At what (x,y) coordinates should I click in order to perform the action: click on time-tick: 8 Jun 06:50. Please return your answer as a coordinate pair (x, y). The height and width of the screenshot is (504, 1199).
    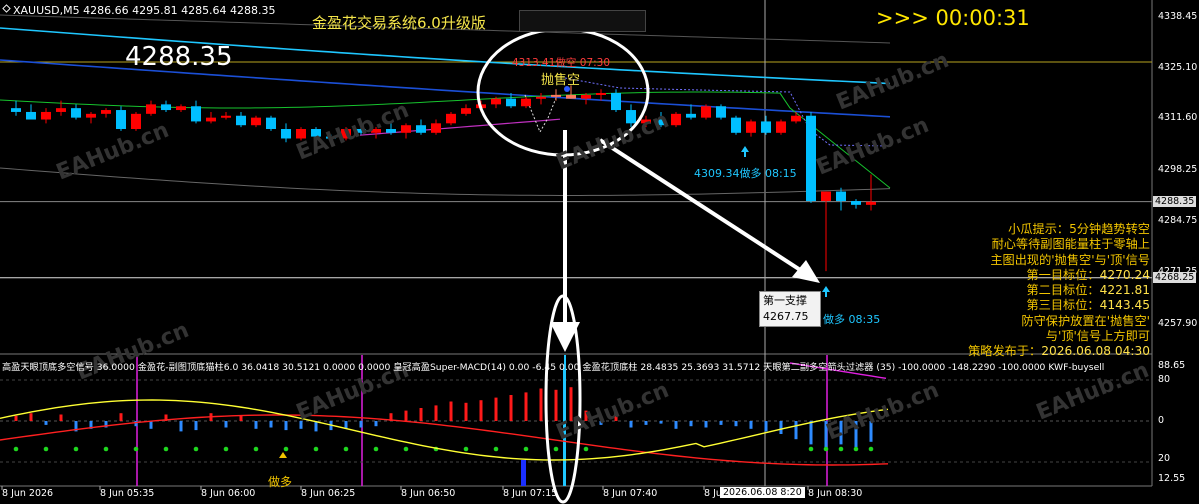
    Looking at the image, I should click on (428, 493).